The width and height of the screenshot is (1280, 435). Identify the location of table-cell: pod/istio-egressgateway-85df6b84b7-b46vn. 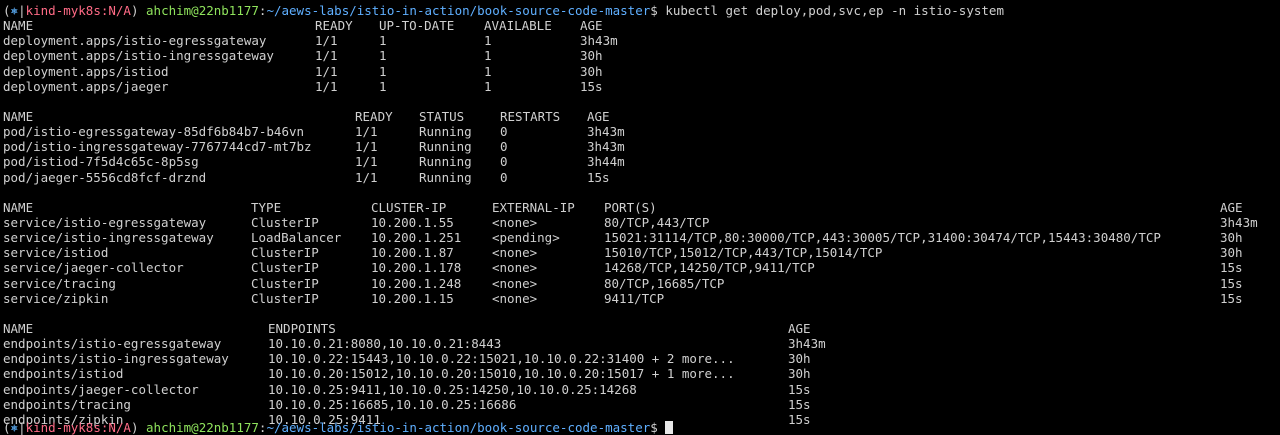
(154, 132).